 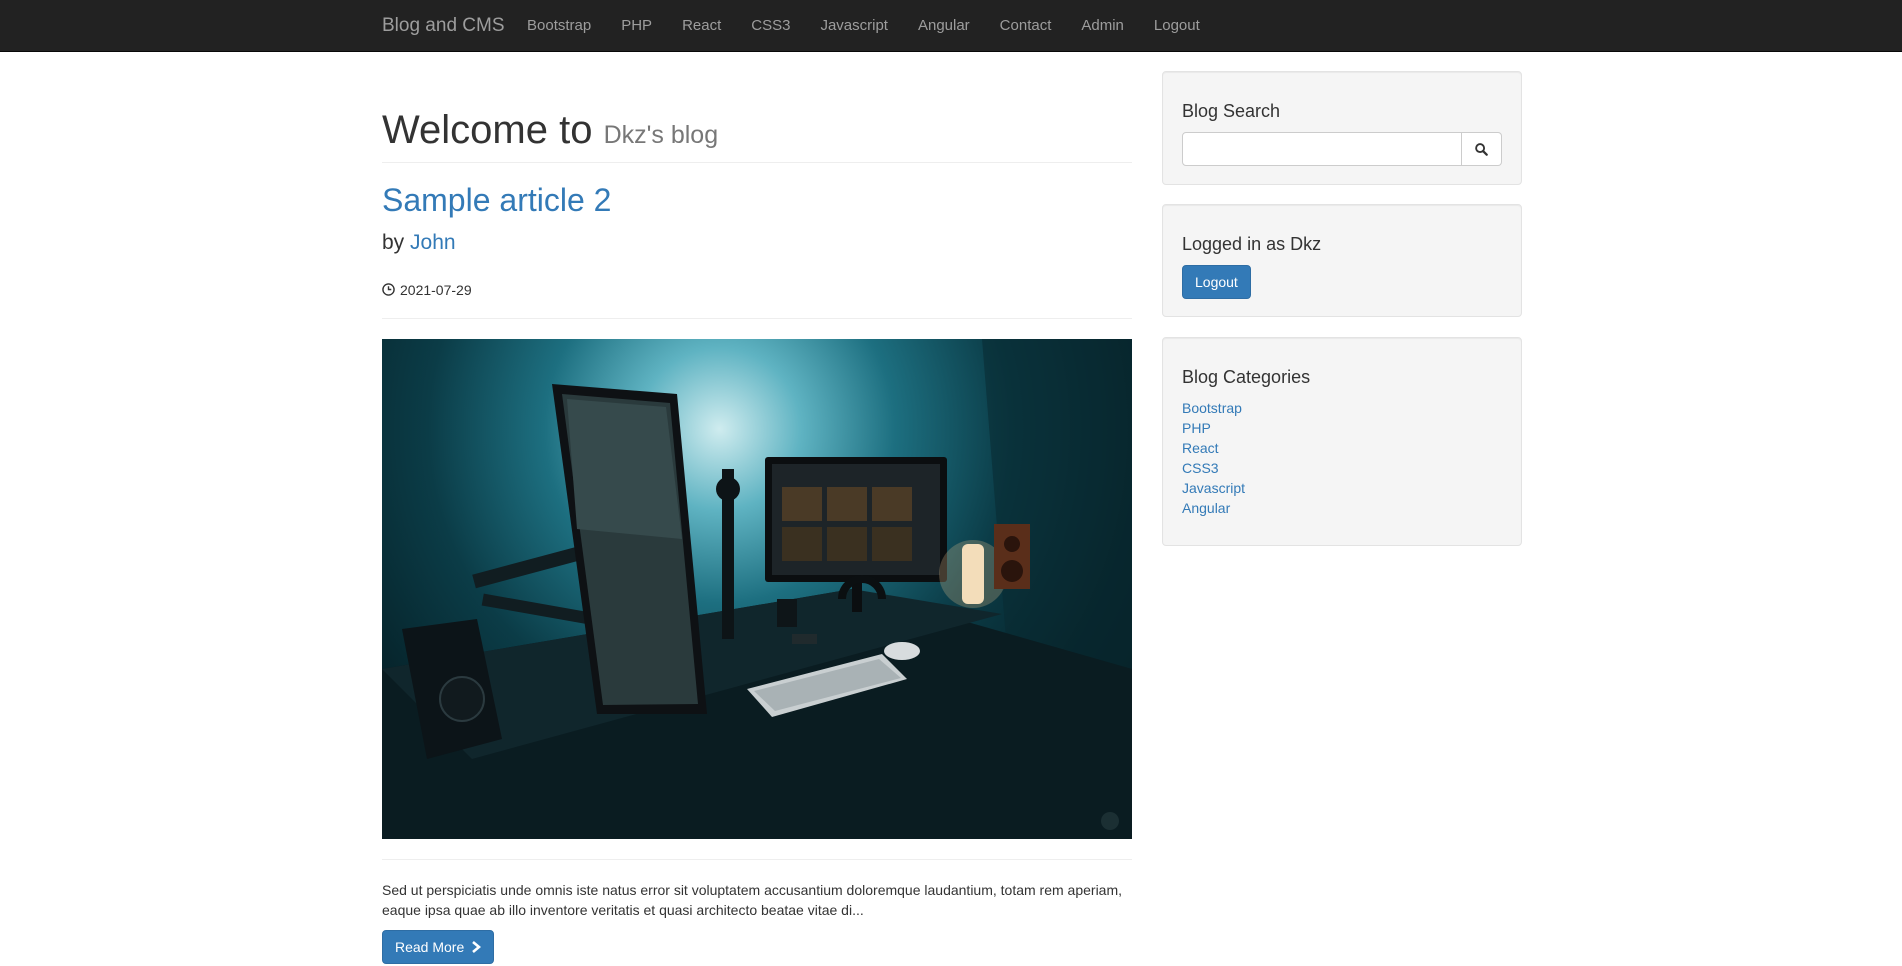 I want to click on nav-item-javascript: Javascript, so click(x=854, y=25).